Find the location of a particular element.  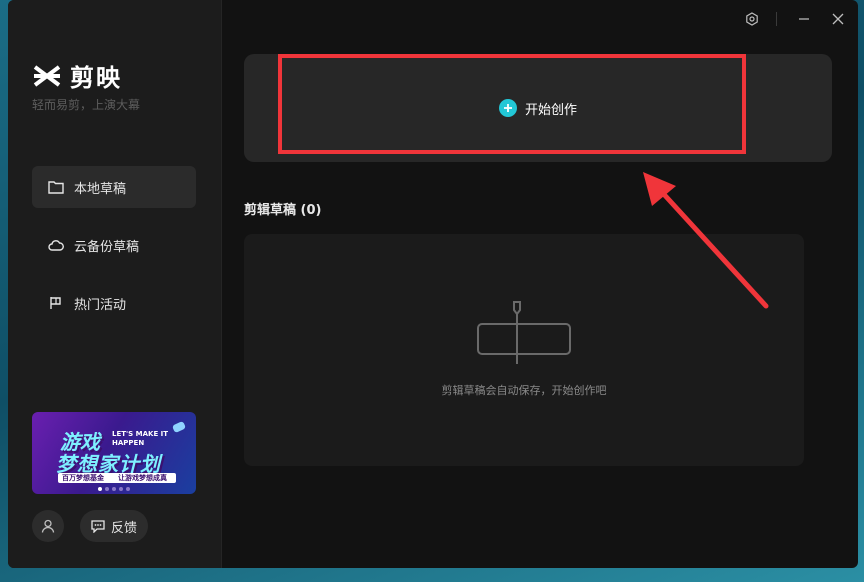

message-icon is located at coordinates (98, 526).